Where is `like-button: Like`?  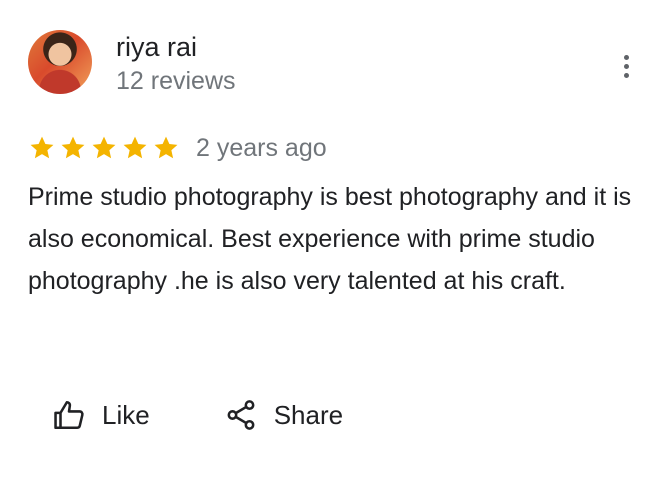
like-button: Like is located at coordinates (101, 415).